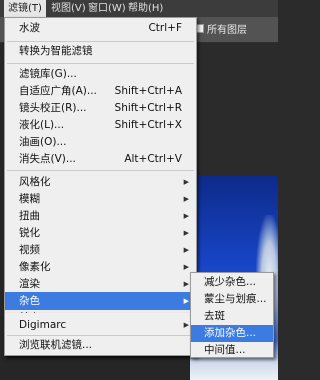 The image size is (320, 380). What do you see at coordinates (100, 250) in the screenshot?
I see `menu-item-video: 视频 ▶` at bounding box center [100, 250].